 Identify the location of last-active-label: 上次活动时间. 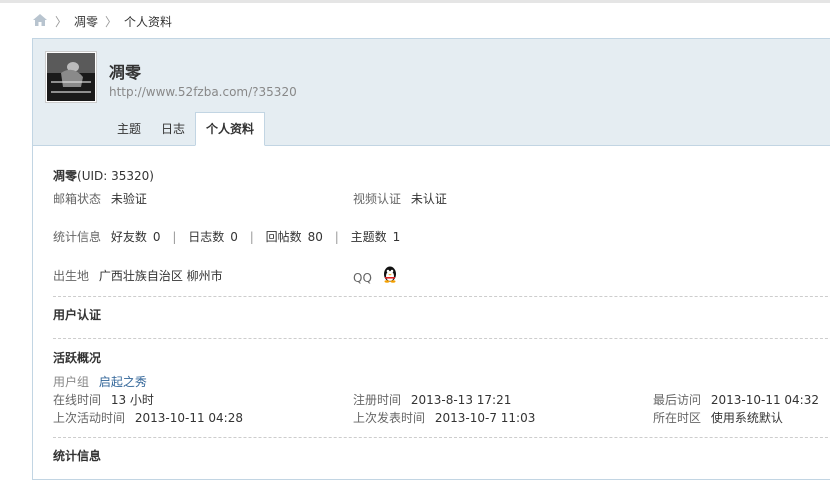
(89, 418).